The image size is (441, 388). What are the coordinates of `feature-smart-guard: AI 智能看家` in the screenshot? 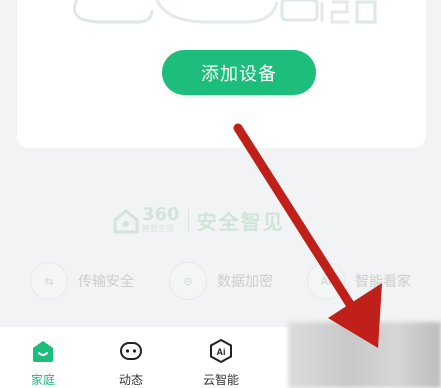 It's located at (359, 281).